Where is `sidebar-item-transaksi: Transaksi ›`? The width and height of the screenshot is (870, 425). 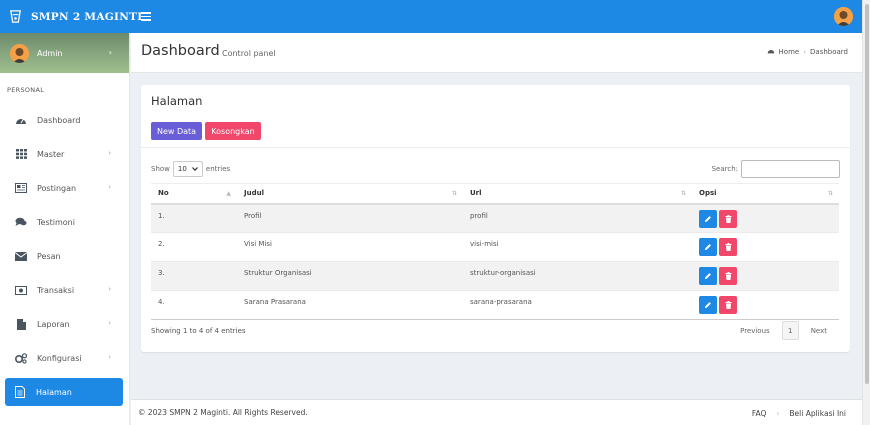 sidebar-item-transaksi: Transaksi › is located at coordinates (64, 290).